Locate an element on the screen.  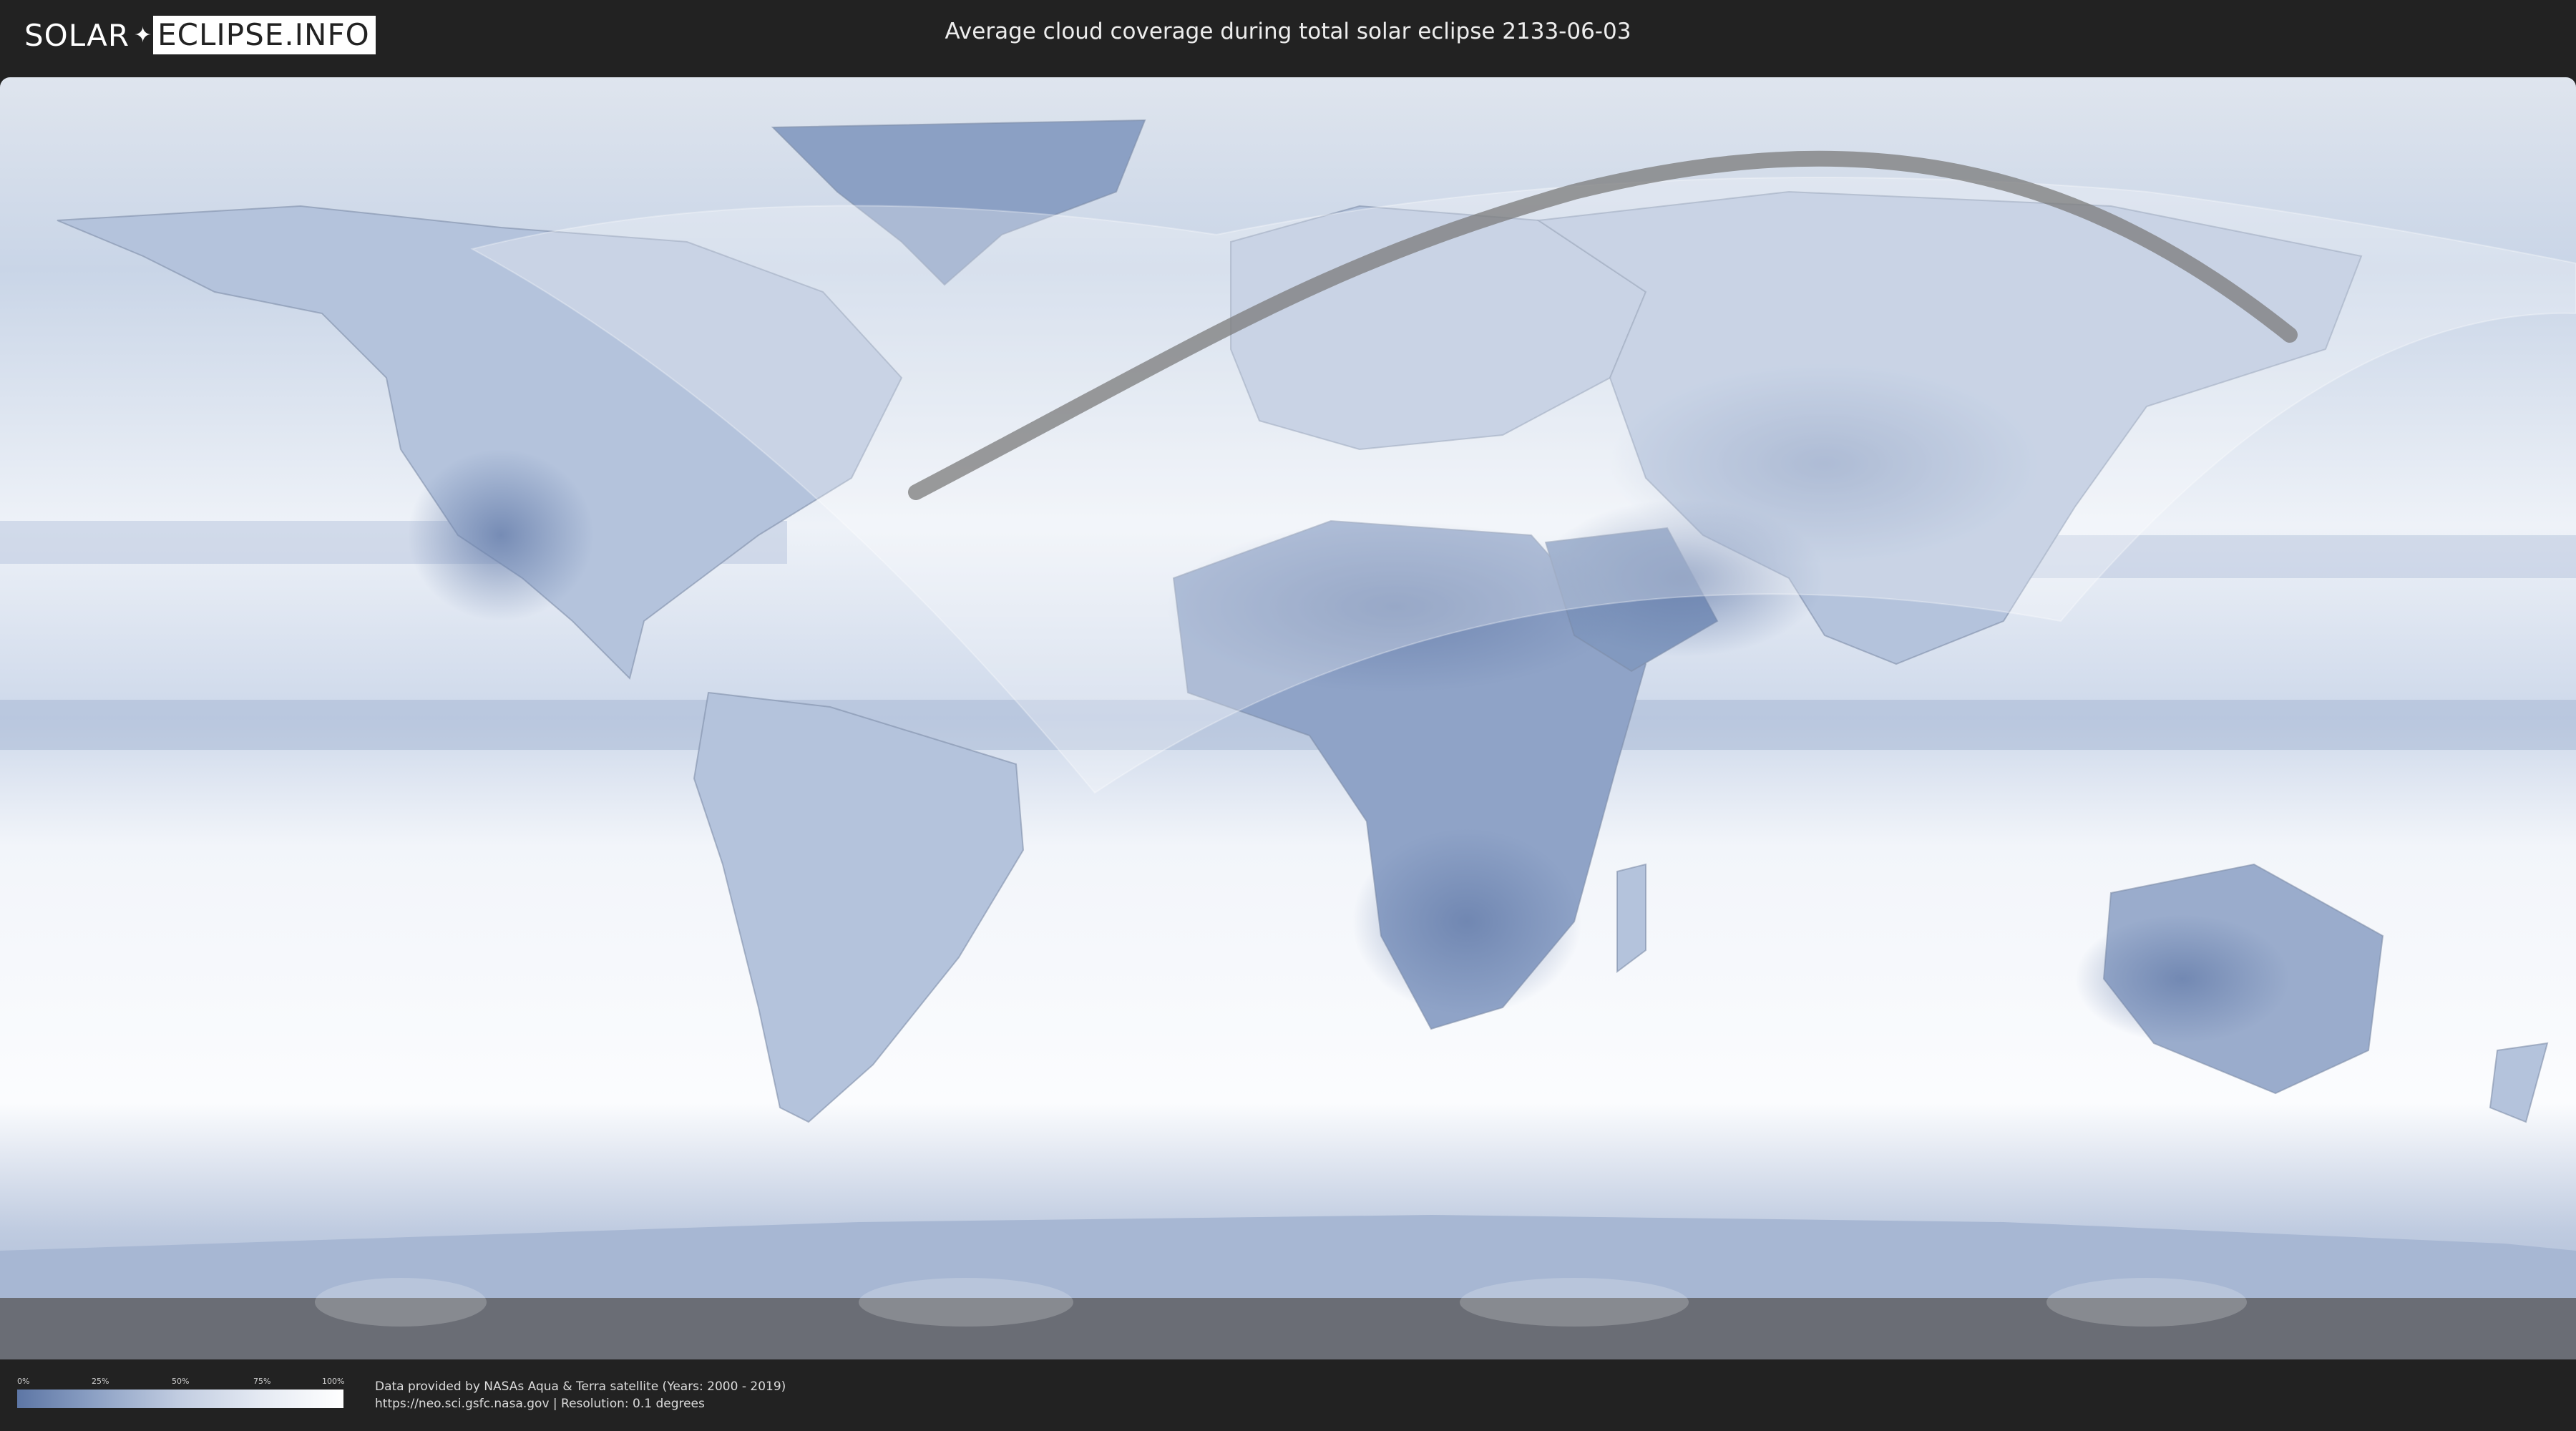
legend-color-bar is located at coordinates (180, 1399).